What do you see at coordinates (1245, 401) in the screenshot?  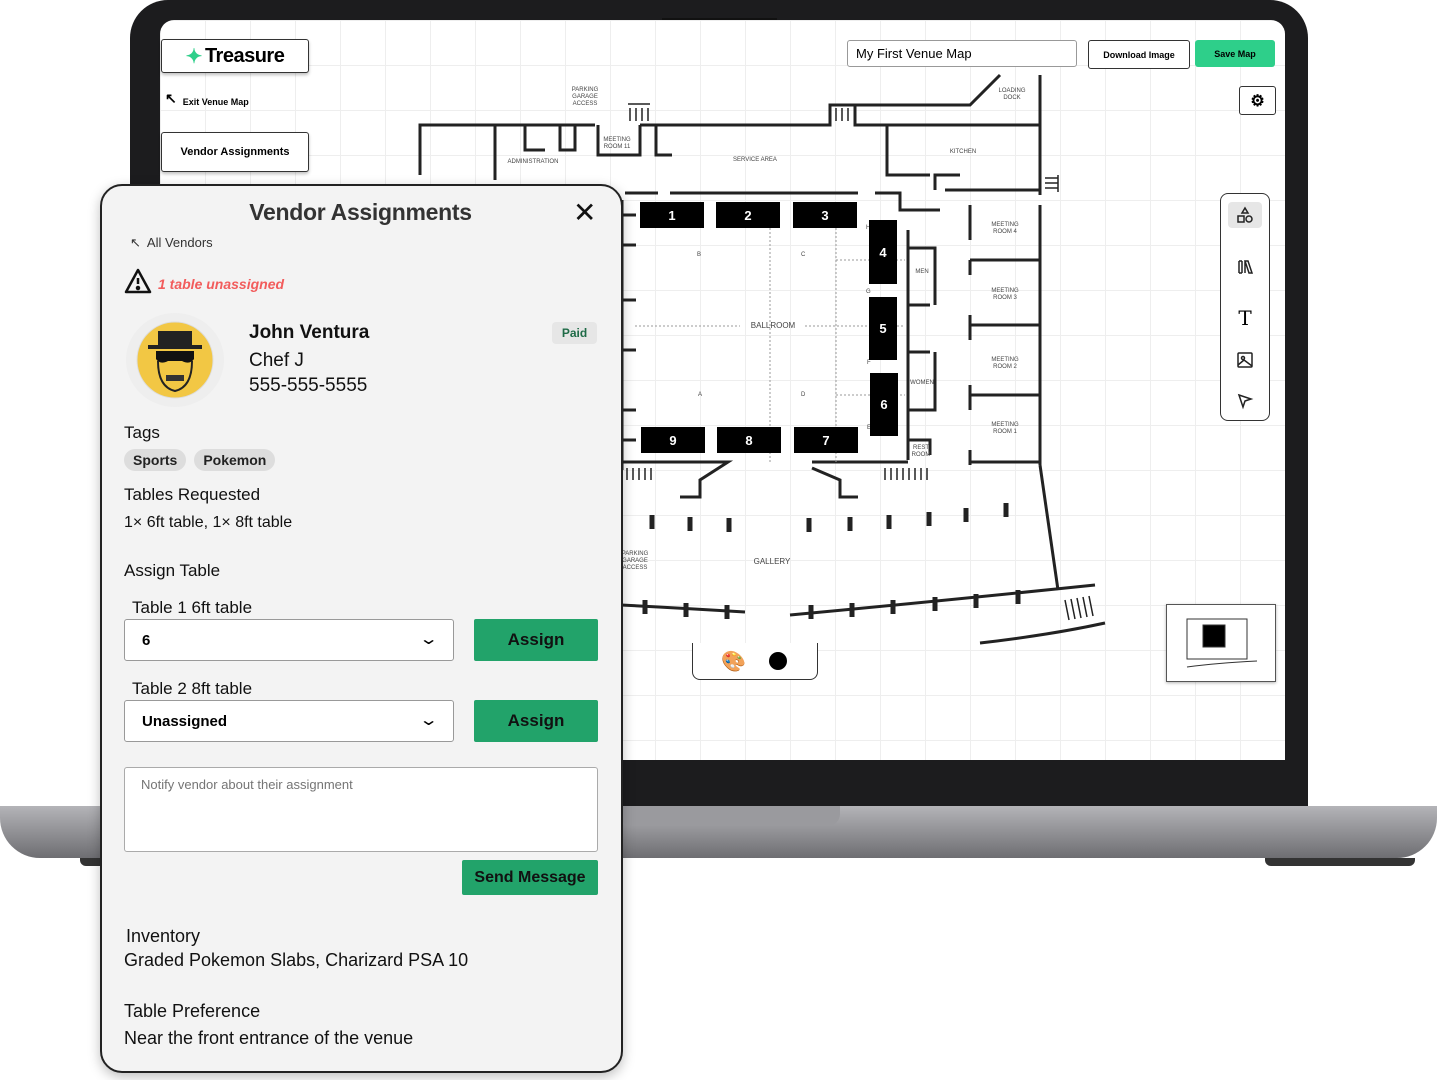 I see `pointer-icon` at bounding box center [1245, 401].